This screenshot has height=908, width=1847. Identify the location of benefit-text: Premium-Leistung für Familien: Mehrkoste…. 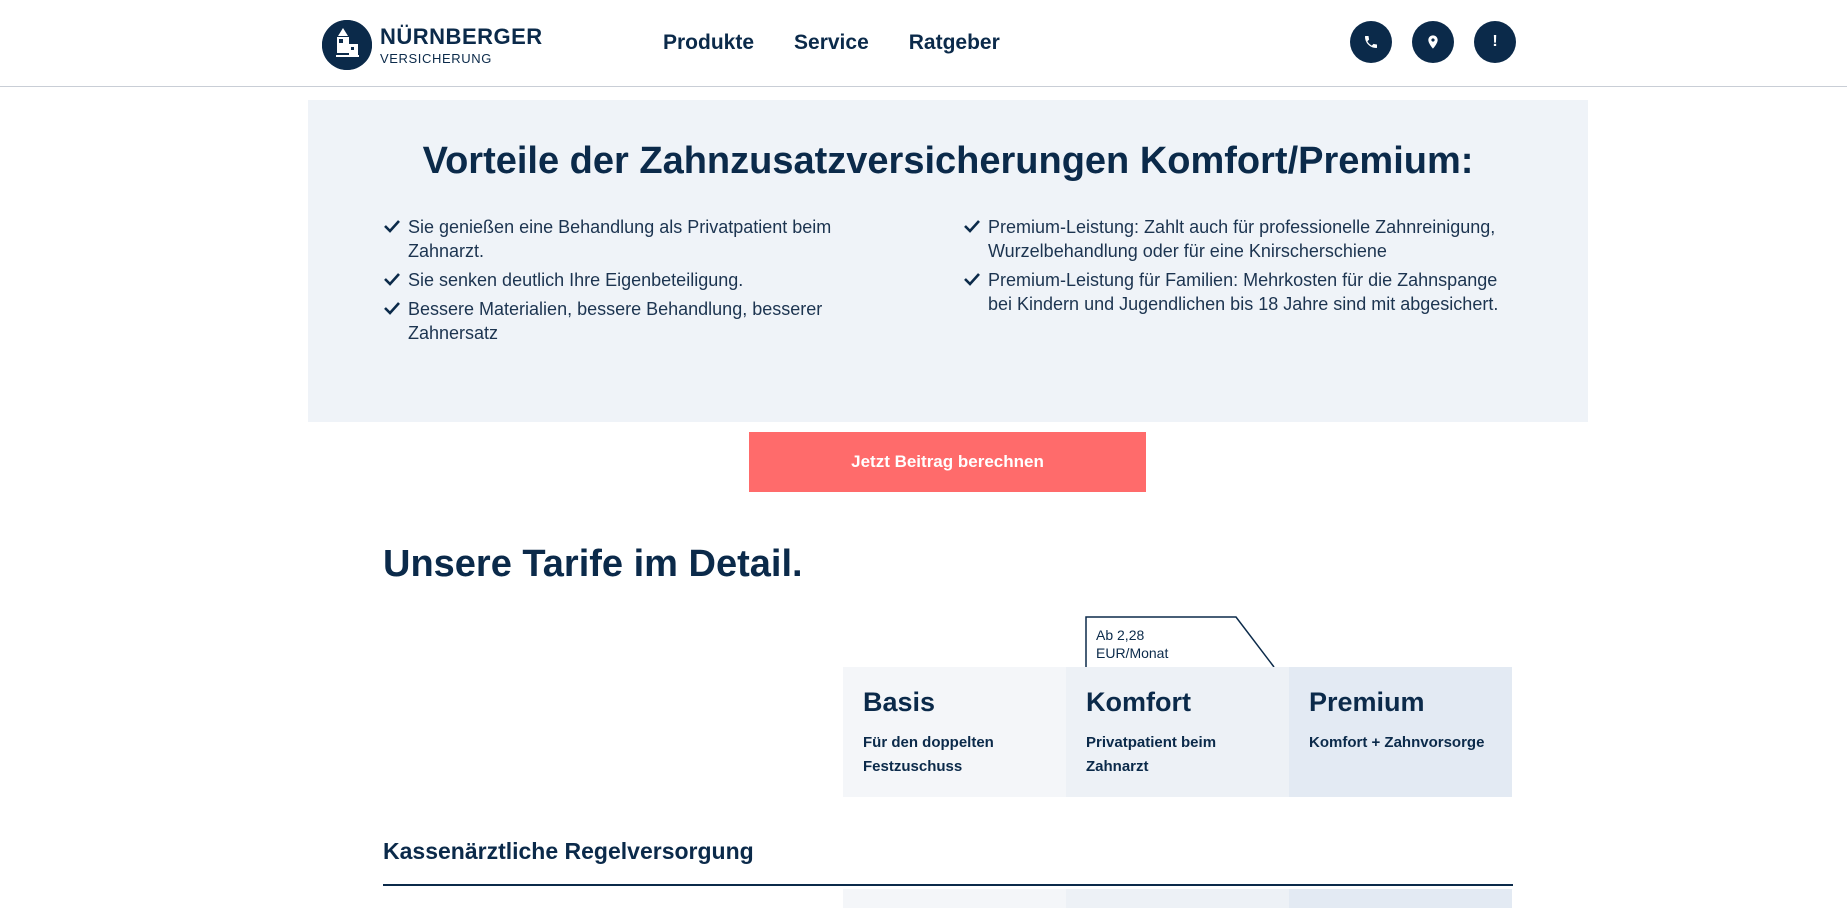
(1243, 292).